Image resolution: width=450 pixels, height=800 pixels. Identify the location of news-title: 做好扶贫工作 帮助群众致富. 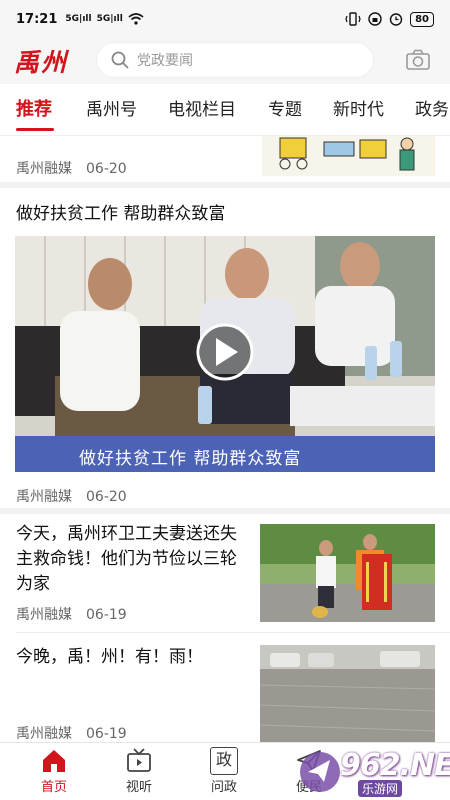
(121, 214).